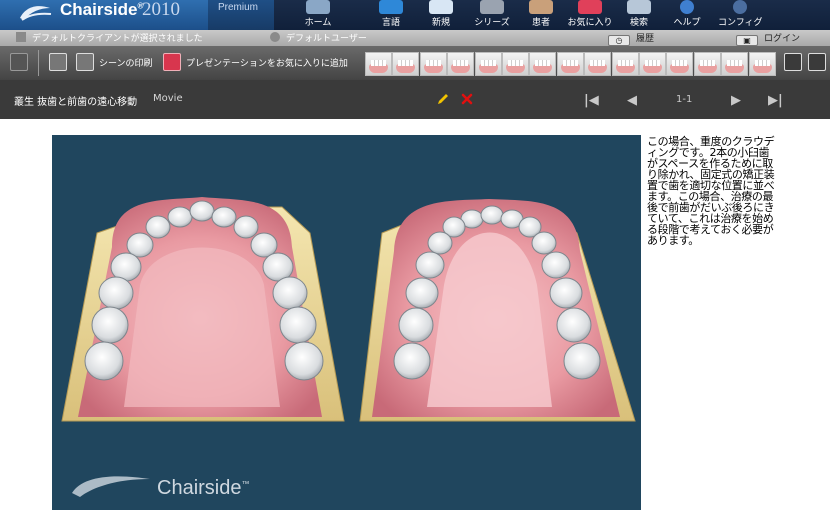 Image resolution: width=830 pixels, height=510 pixels. What do you see at coordinates (111, 486) in the screenshot?
I see `chairside-watermark-icon` at bounding box center [111, 486].